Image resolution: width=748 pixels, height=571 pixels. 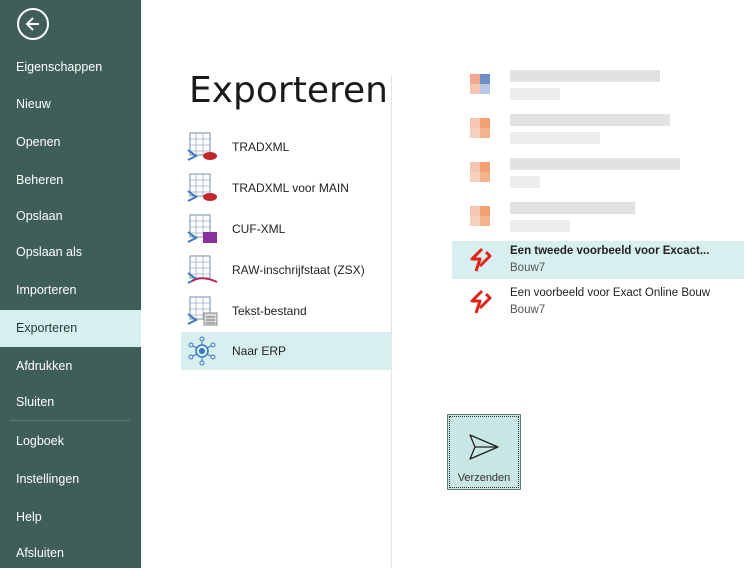 What do you see at coordinates (70, 104) in the screenshot?
I see `nav-nieuw: Nieuw` at bounding box center [70, 104].